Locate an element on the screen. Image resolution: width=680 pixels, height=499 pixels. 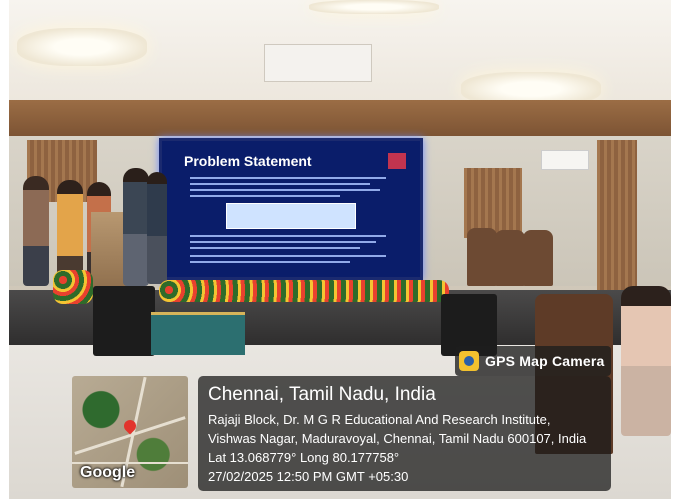
wooden-beam is located at coordinates (340, 118).